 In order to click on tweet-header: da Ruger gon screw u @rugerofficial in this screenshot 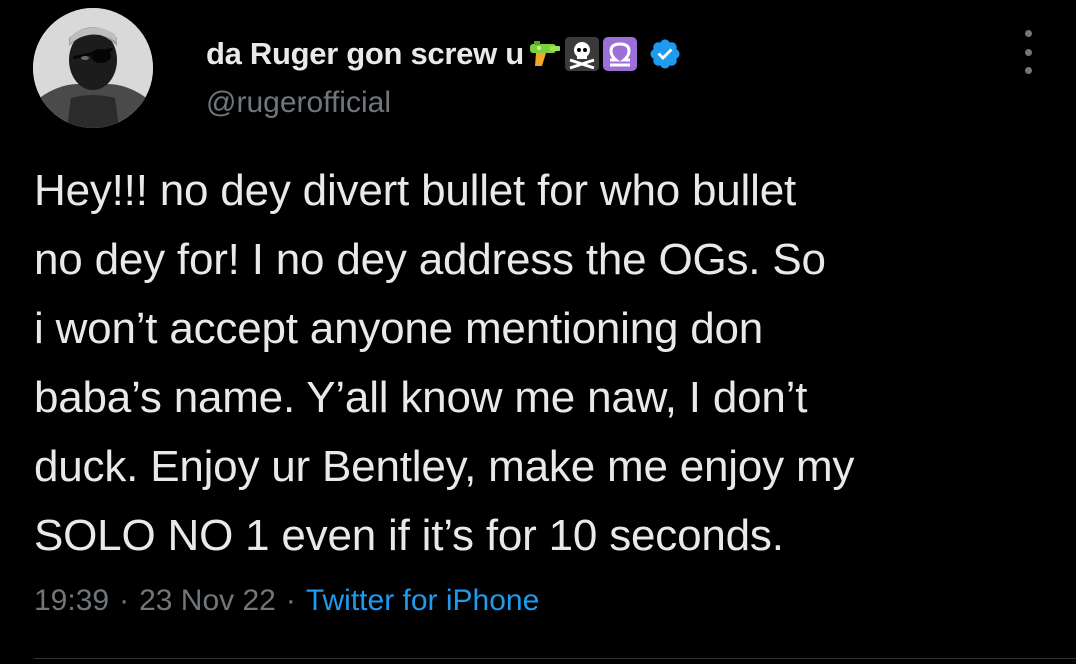, I will do `click(444, 76)`.